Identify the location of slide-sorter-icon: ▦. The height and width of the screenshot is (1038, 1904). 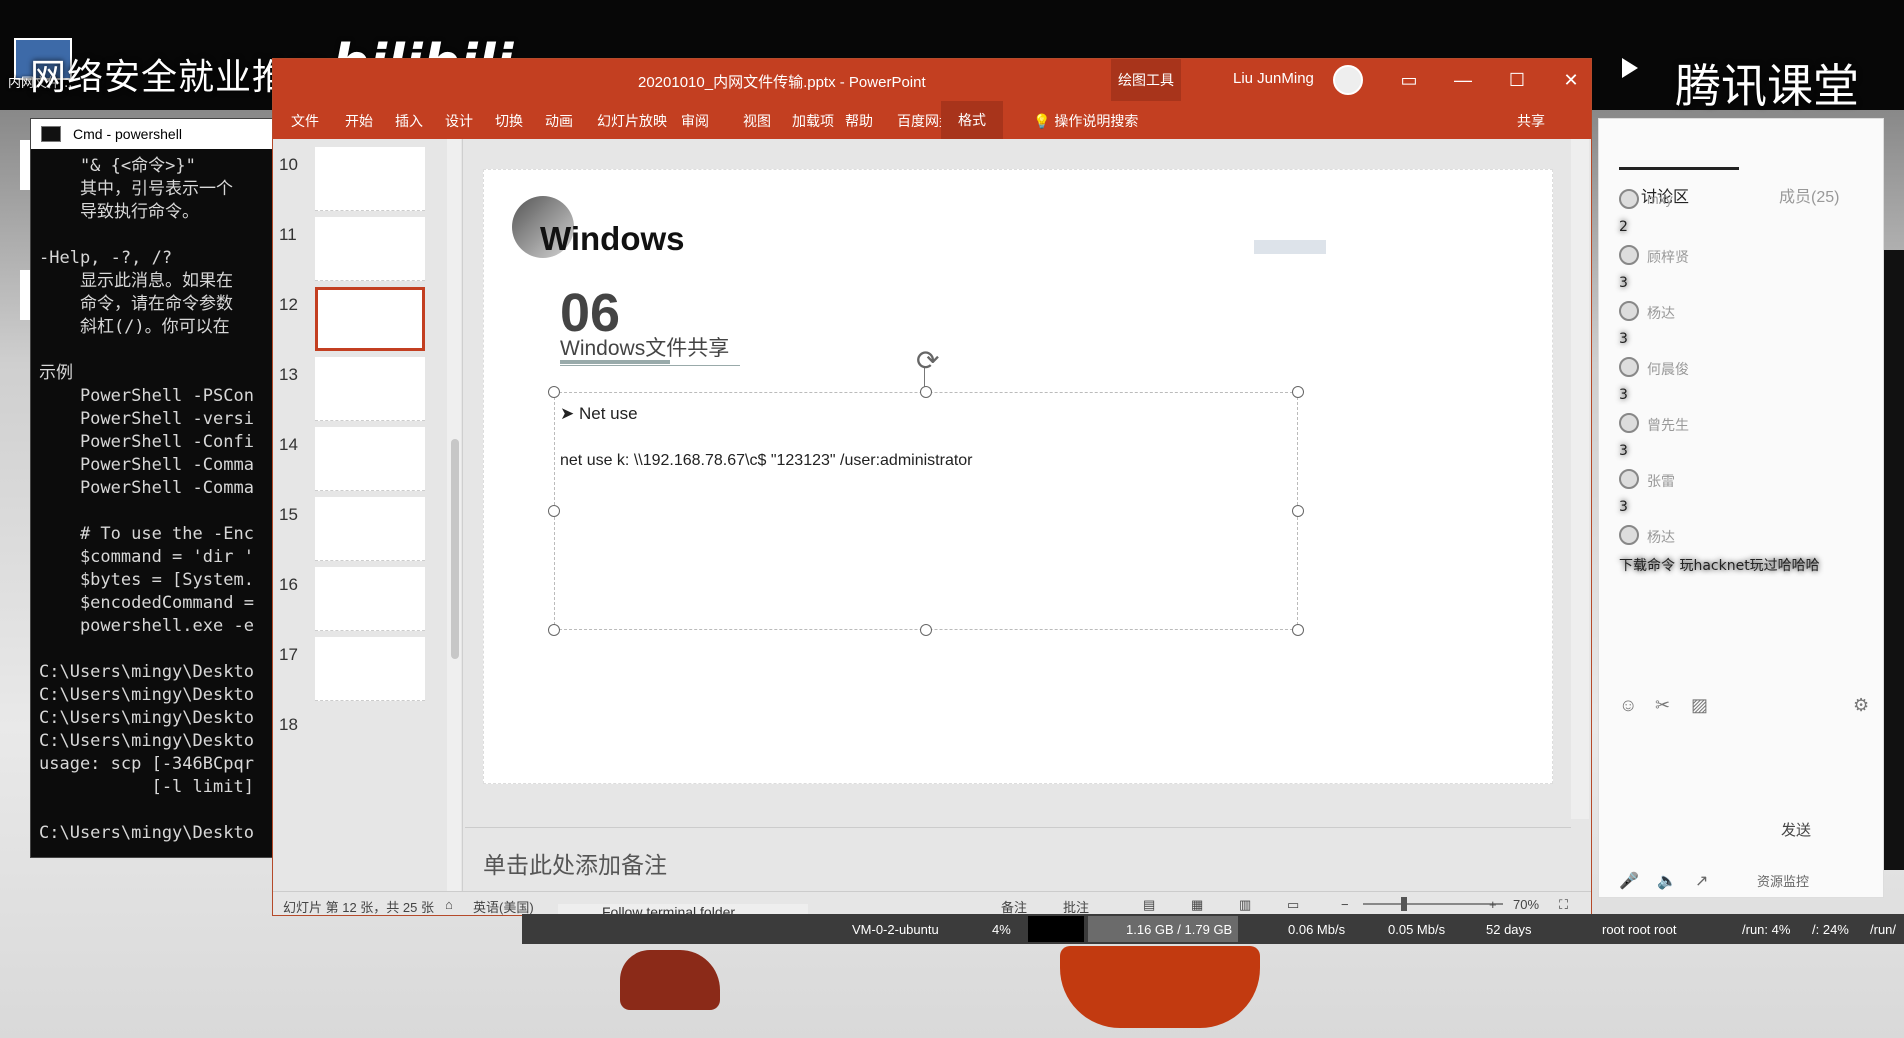
(1197, 905).